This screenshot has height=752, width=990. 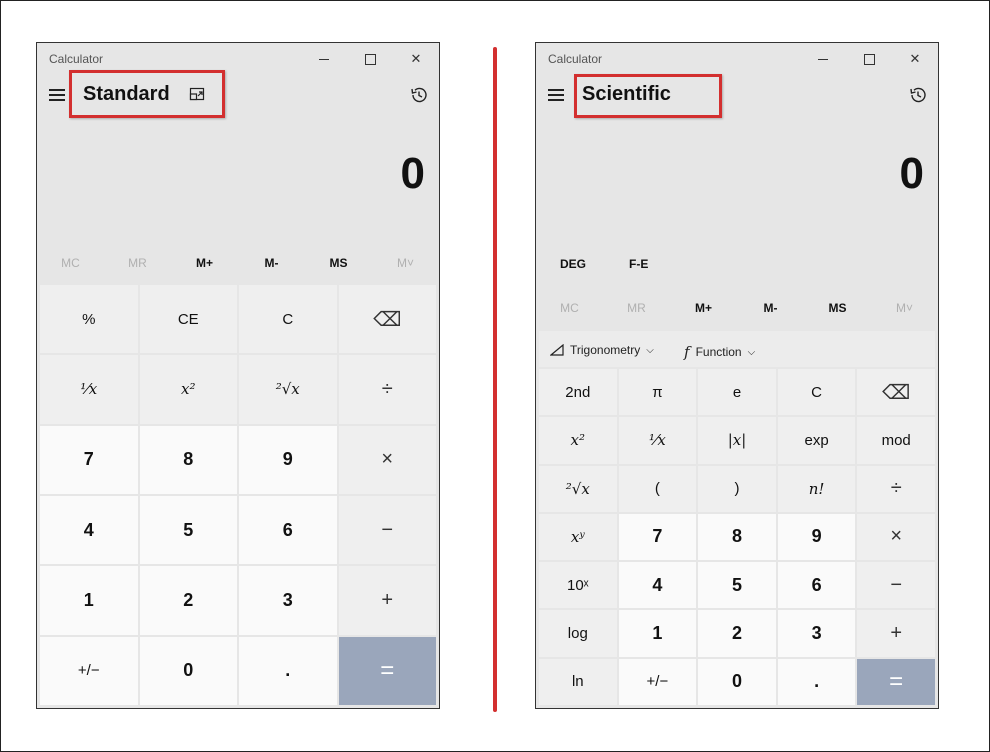 I want to click on deg-button: DEG, so click(x=573, y=264).